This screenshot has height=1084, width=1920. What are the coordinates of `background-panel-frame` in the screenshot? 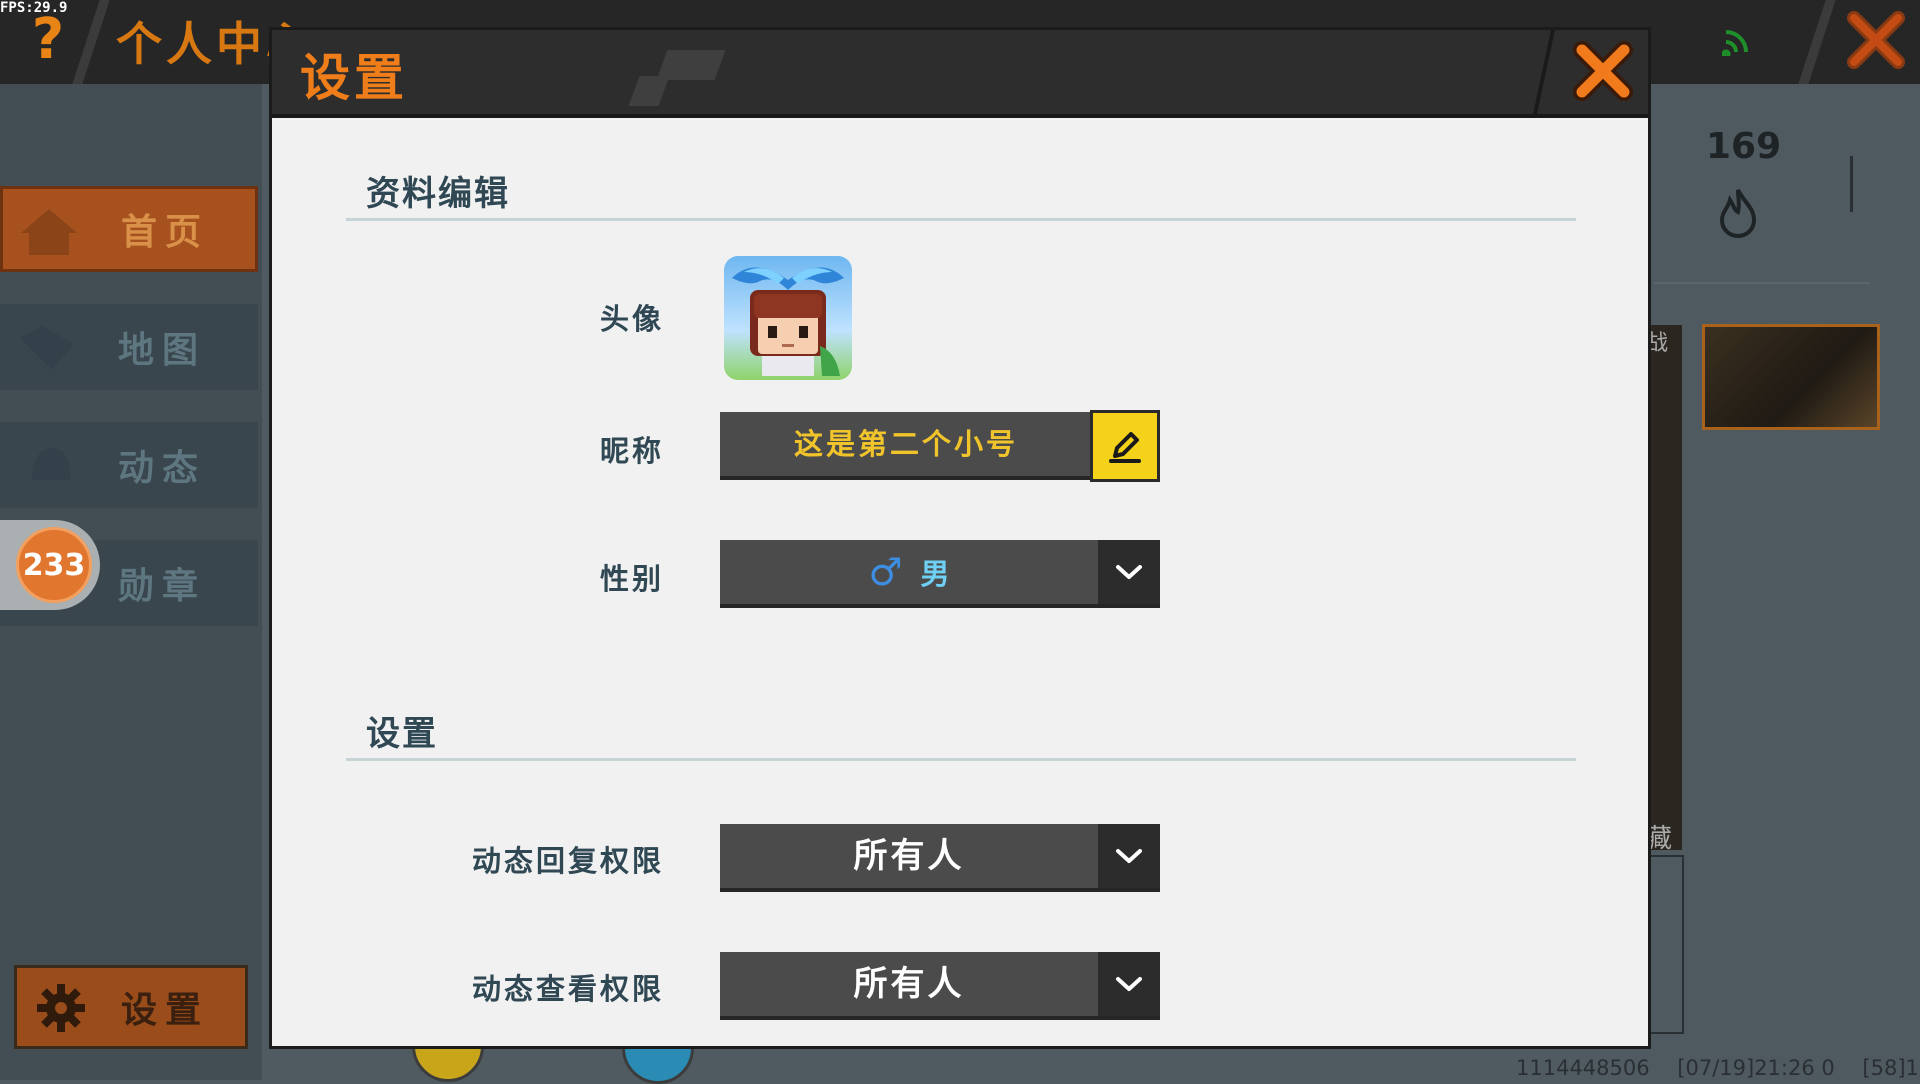 It's located at (1665, 944).